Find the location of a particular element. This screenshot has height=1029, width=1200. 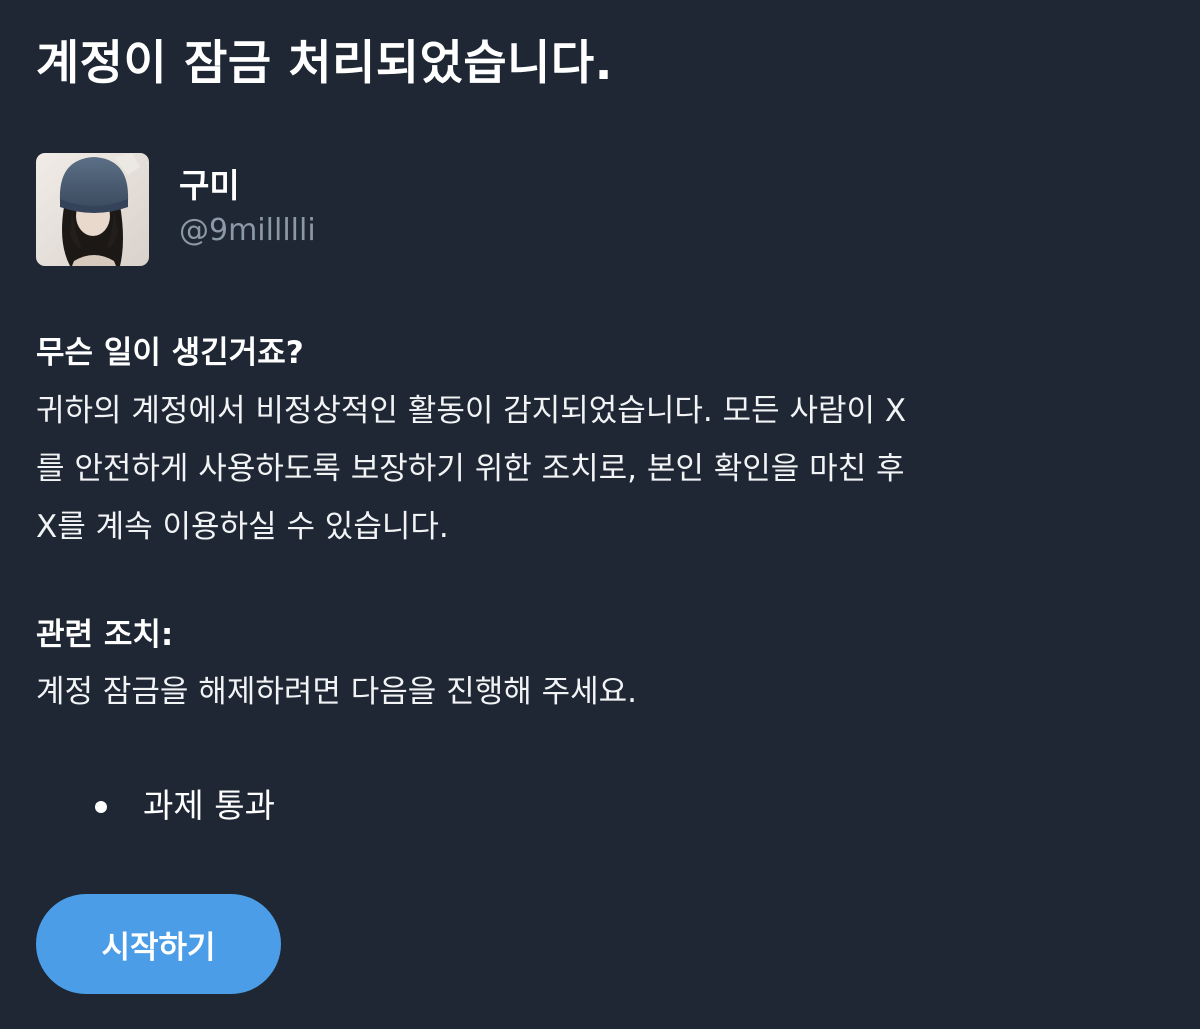

account-profile: 구미 @9millllli is located at coordinates (336, 209).